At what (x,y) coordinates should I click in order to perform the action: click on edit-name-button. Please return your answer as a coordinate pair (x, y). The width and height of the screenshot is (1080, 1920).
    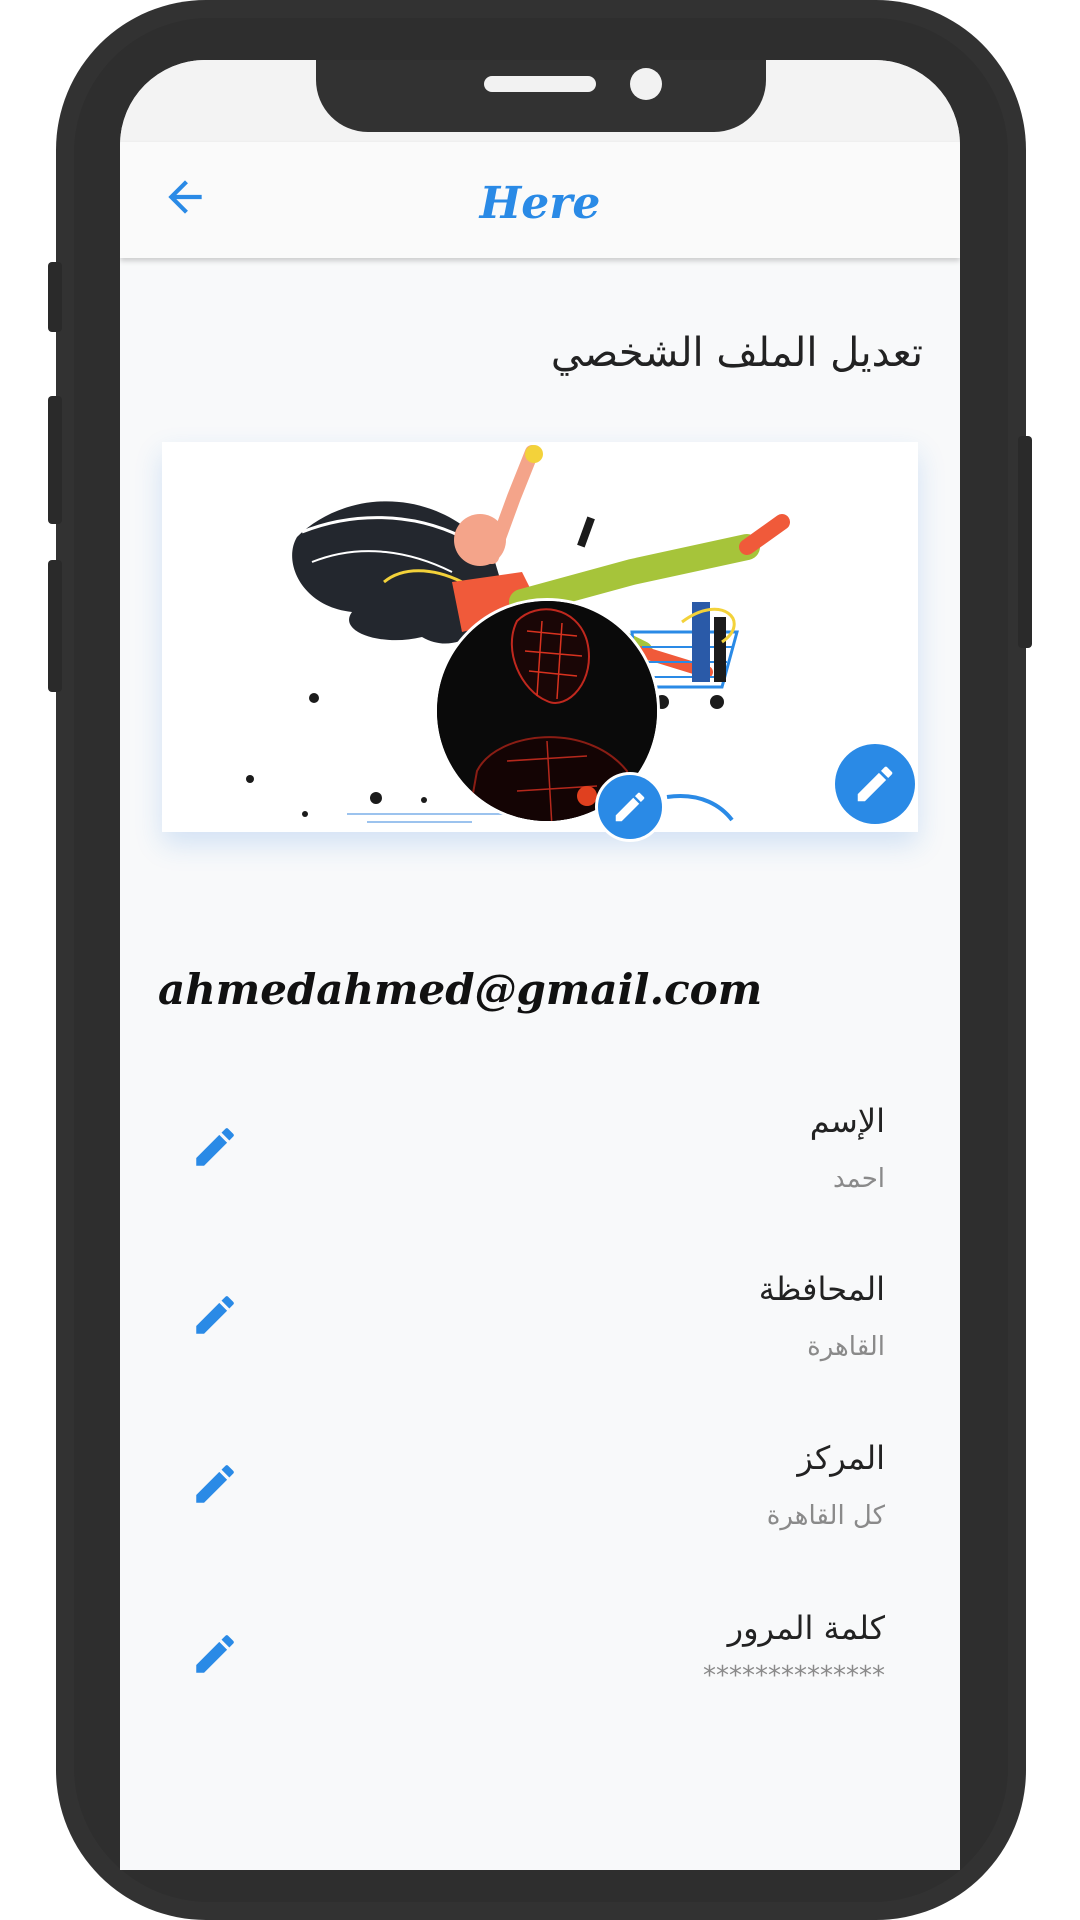
    Looking at the image, I should click on (215, 1147).